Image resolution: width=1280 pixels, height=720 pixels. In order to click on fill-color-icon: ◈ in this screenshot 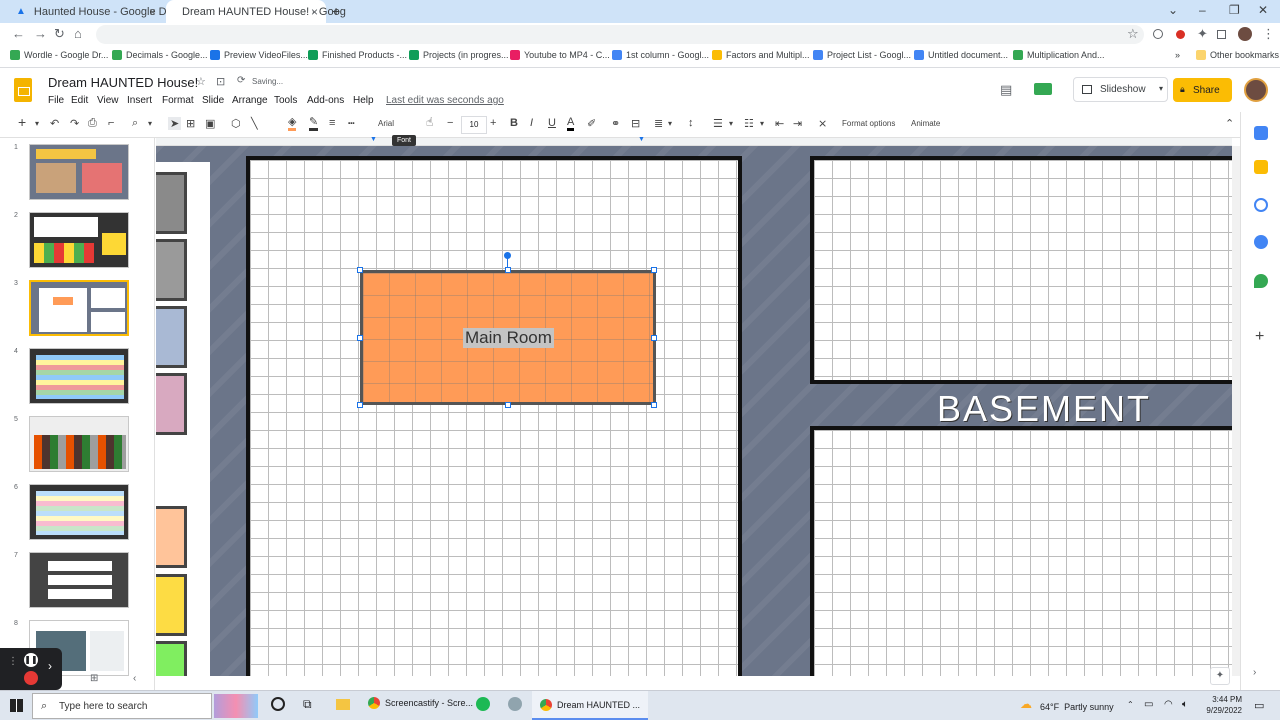, I will do `click(292, 124)`.